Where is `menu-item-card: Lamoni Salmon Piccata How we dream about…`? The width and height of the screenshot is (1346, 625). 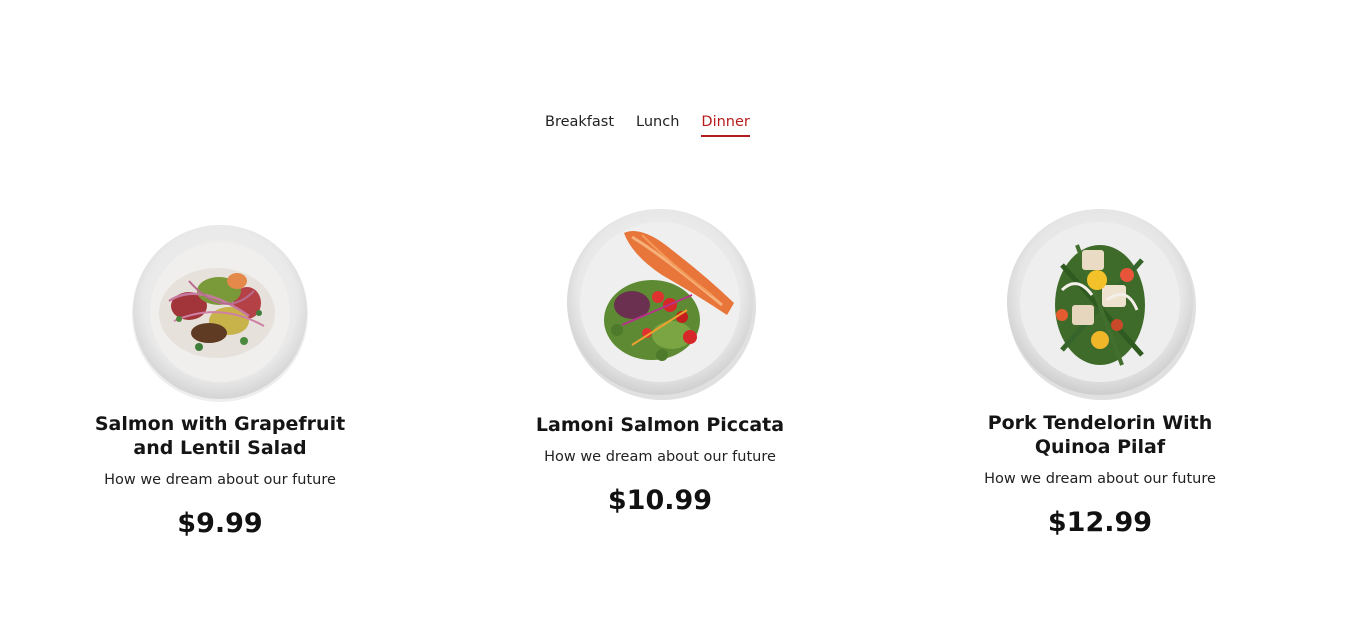
menu-item-card: Lamoni Salmon Piccata How we dream about… is located at coordinates (660, 361).